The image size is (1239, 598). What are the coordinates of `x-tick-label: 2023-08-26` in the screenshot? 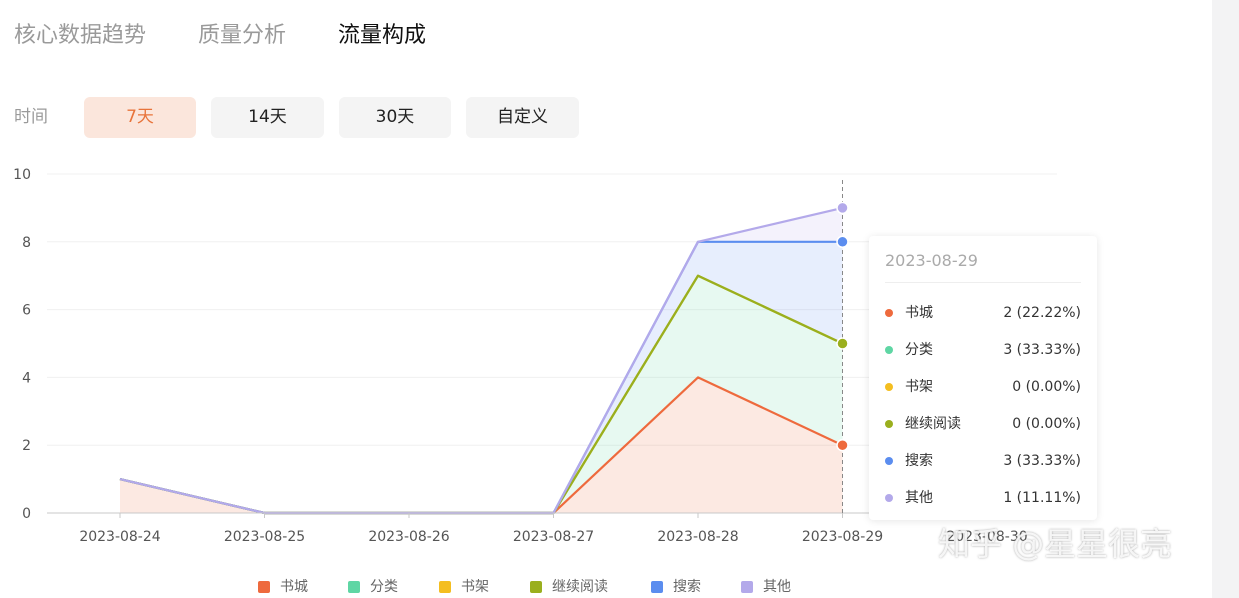 It's located at (408, 537).